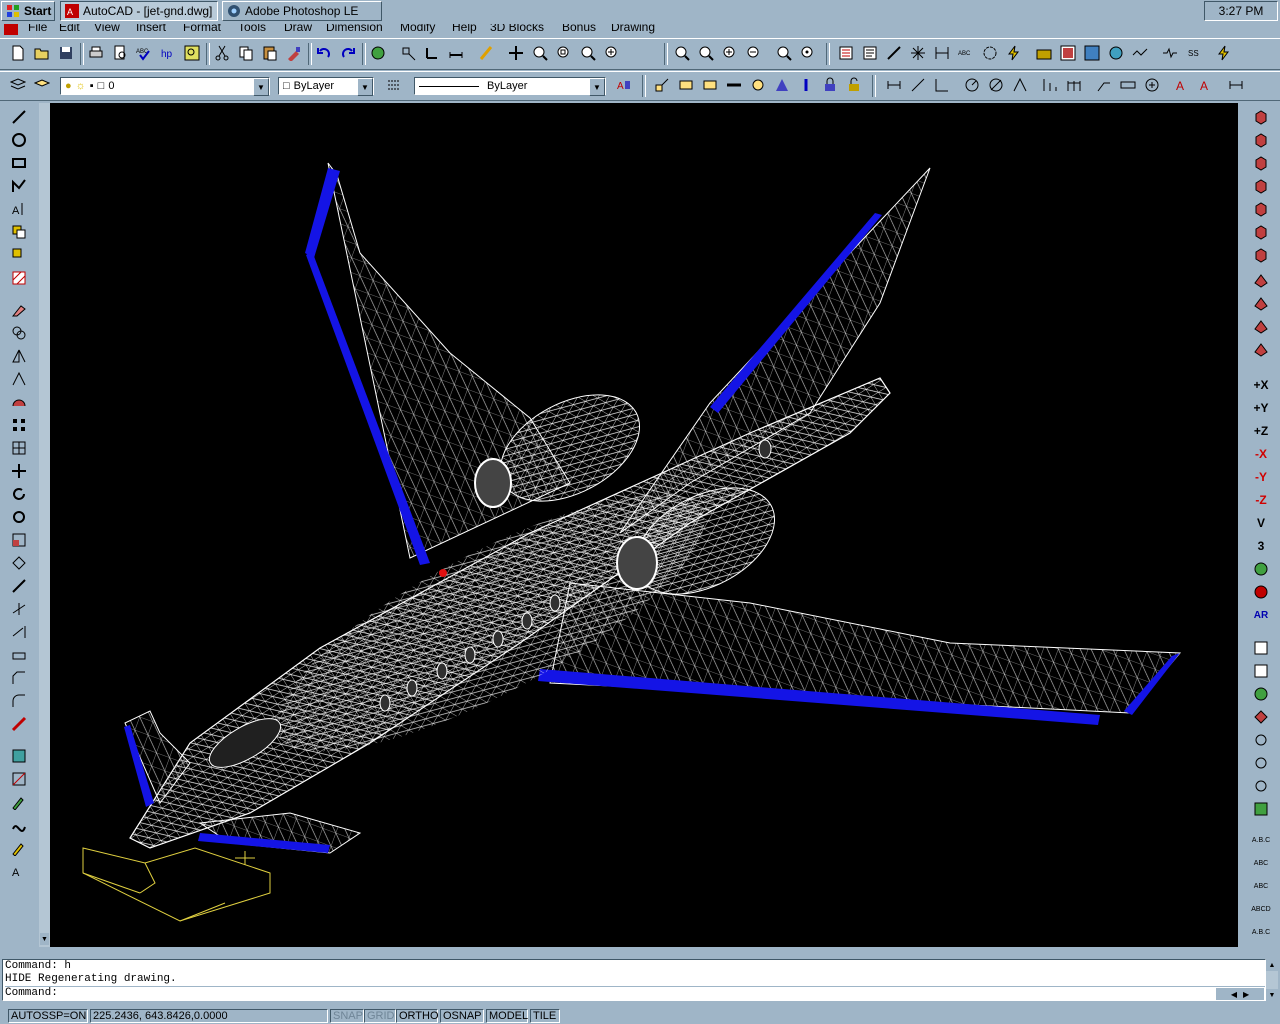  What do you see at coordinates (19, 471) in the screenshot?
I see `move-icon` at bounding box center [19, 471].